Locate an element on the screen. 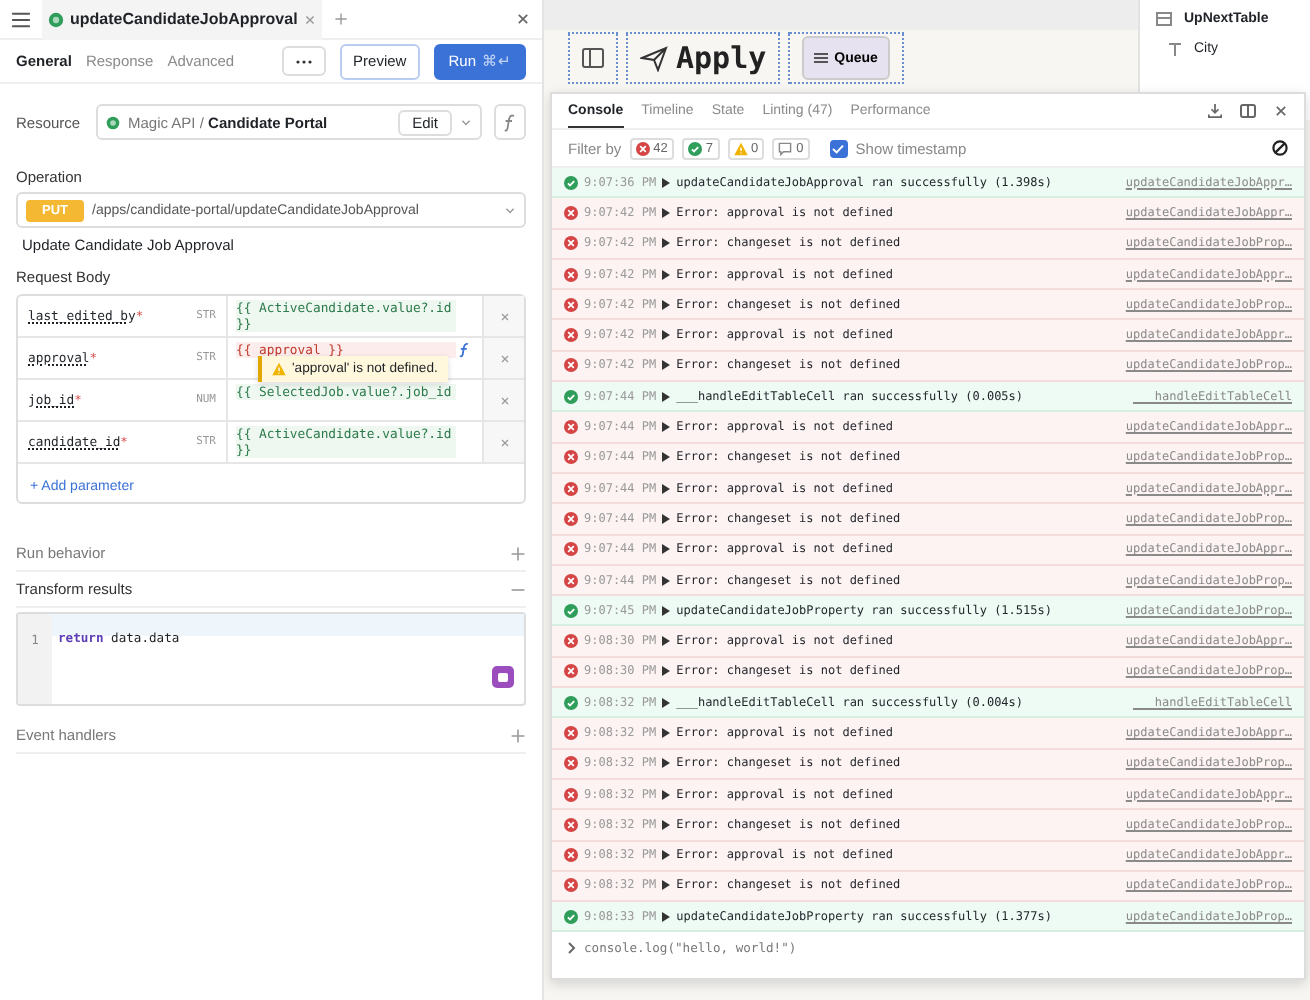 This screenshot has width=1310, height=1000. apply-heading: Apply is located at coordinates (721, 58).